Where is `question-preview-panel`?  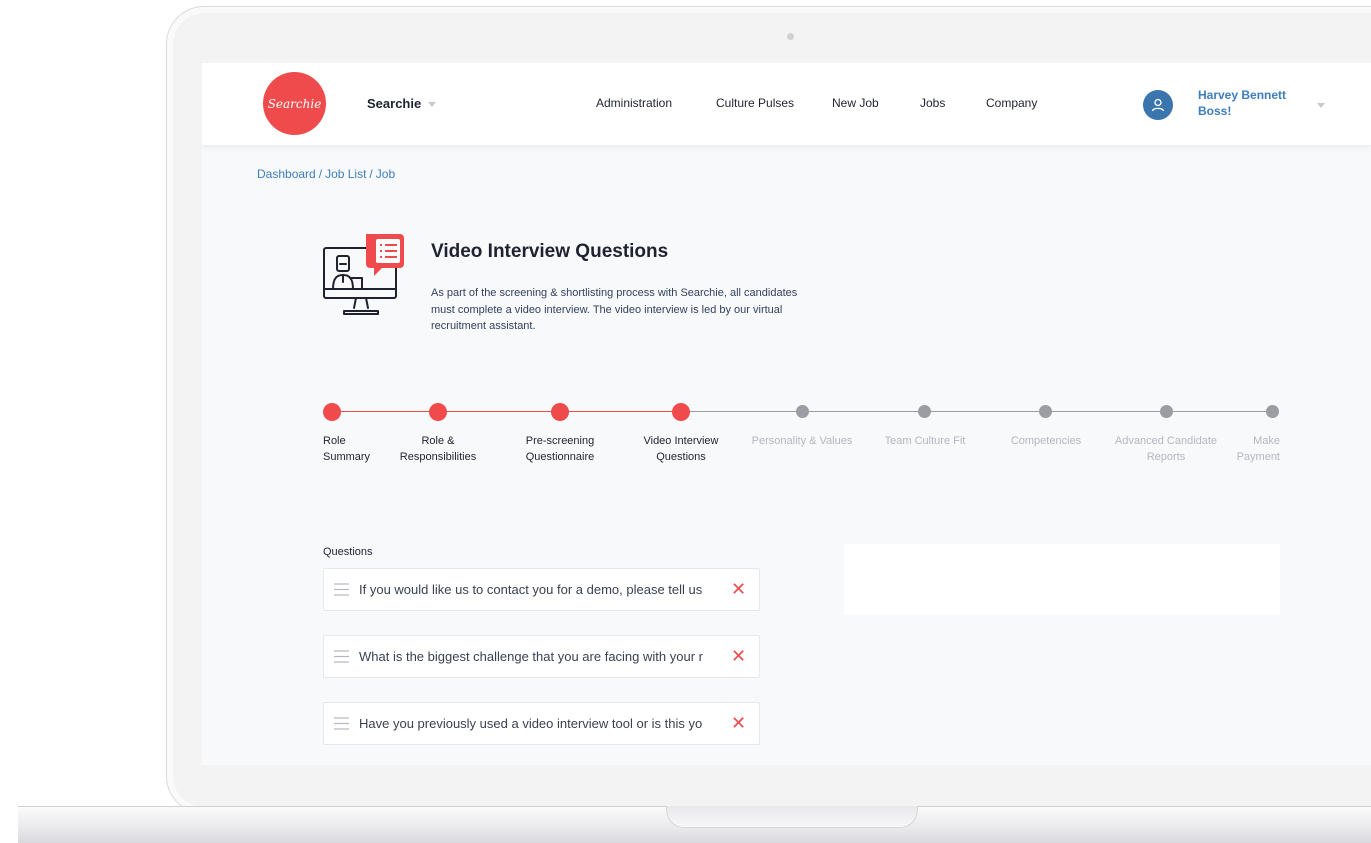 question-preview-panel is located at coordinates (1062, 579).